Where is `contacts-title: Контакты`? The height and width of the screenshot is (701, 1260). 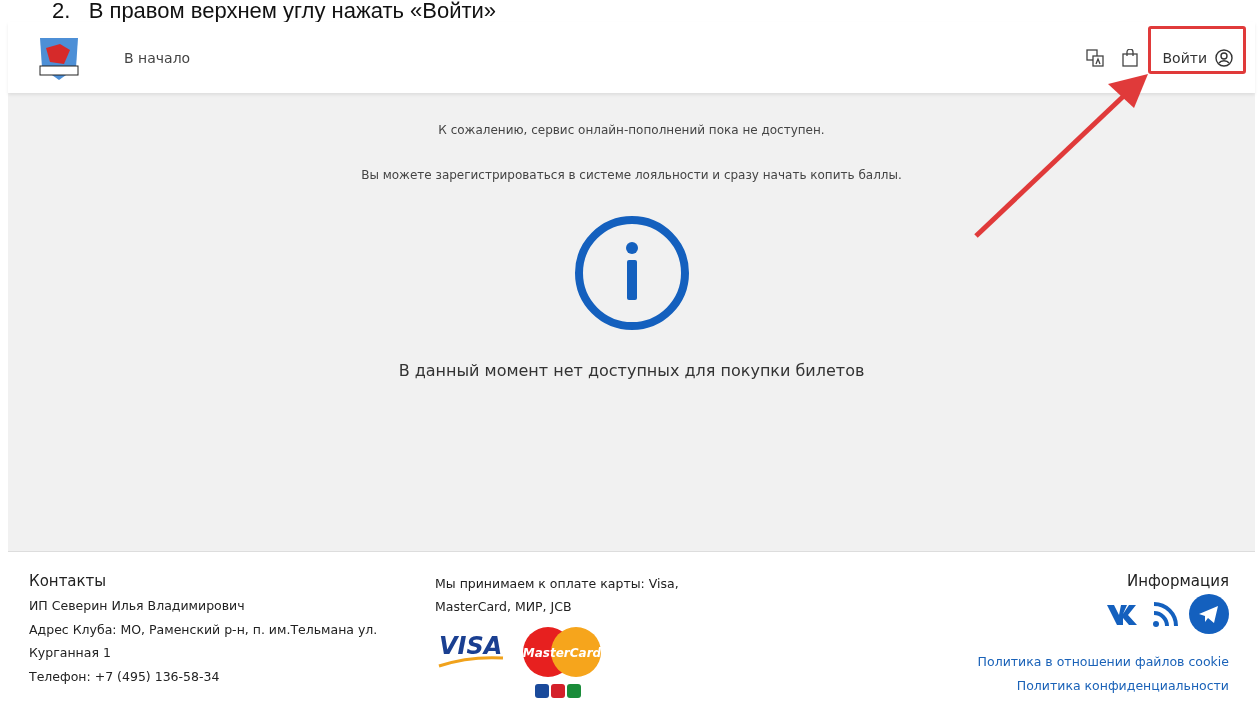
contacts-title: Контакты is located at coordinates (68, 581).